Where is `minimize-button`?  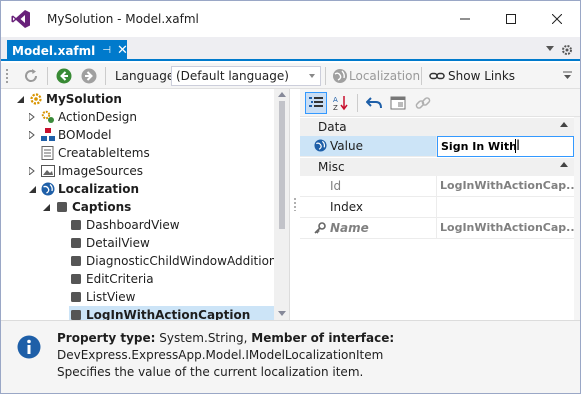 minimize-button is located at coordinates (465, 19).